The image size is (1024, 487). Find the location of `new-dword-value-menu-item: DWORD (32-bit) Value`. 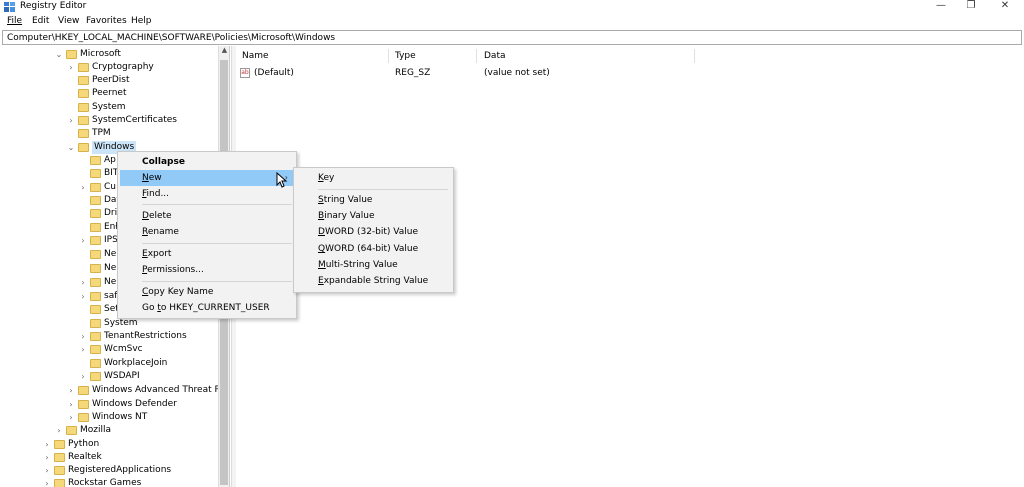

new-dword-value-menu-item: DWORD (32-bit) Value is located at coordinates (373, 232).